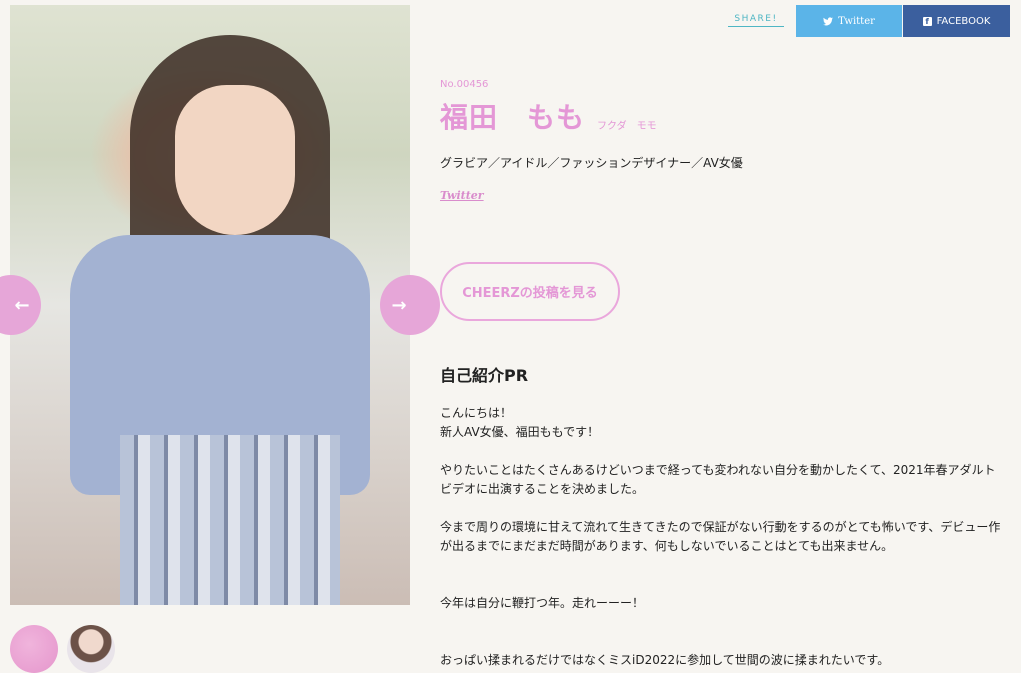 The width and height of the screenshot is (1021, 673). What do you see at coordinates (856, 21) in the screenshot?
I see `share-twitter-label: Twitter` at bounding box center [856, 21].